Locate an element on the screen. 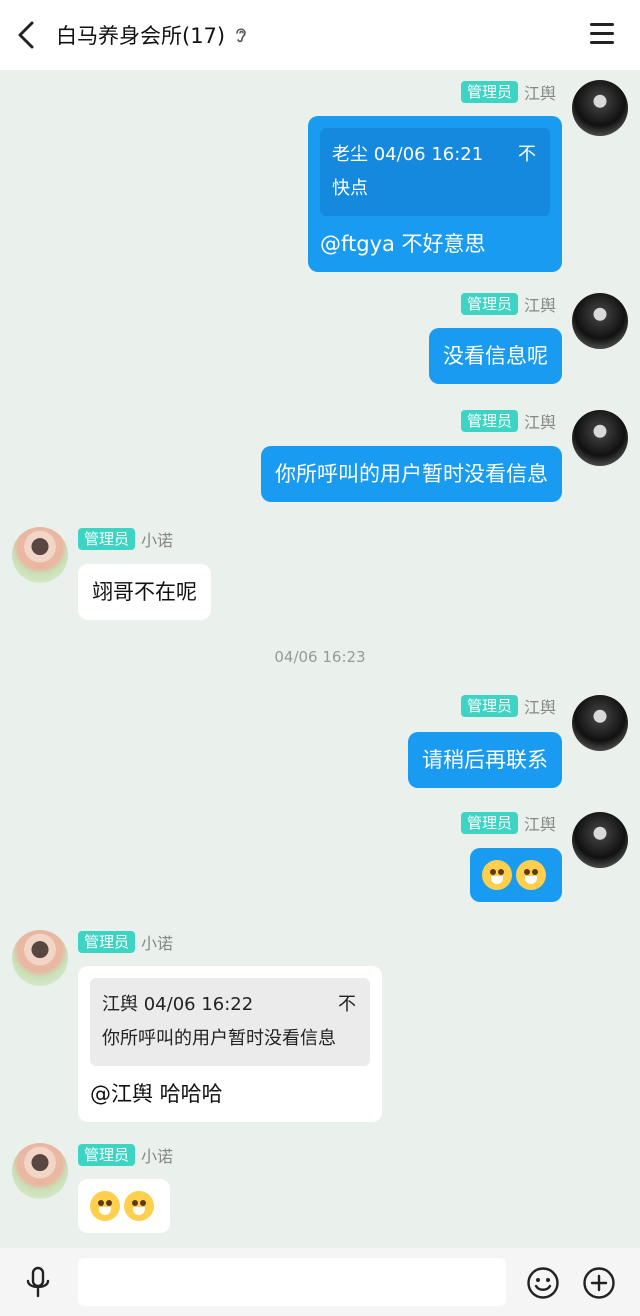 This screenshot has width=640, height=1316. message-text: 翊哥不在呢 is located at coordinates (144, 592).